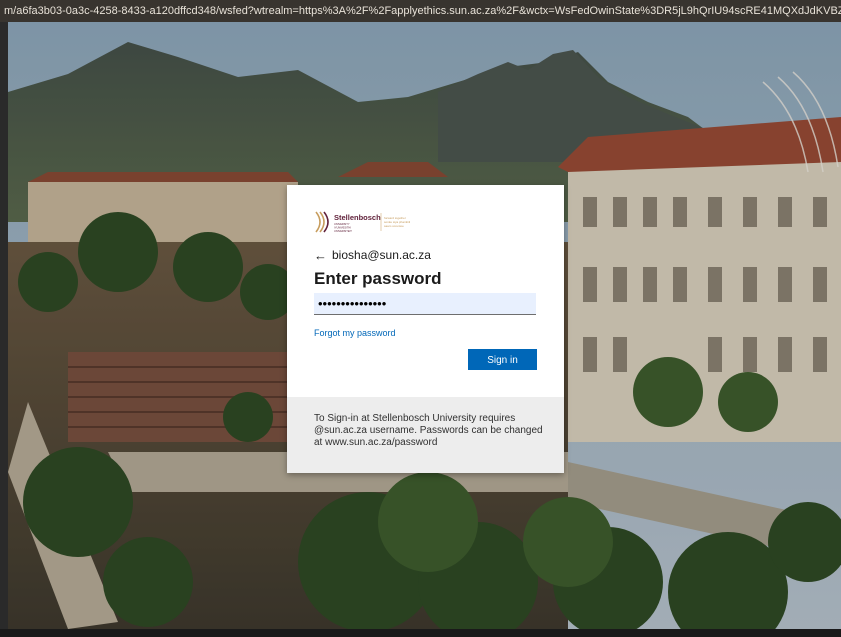 The height and width of the screenshot is (637, 841). I want to click on account-email: biosha@sun.ac.za, so click(381, 255).